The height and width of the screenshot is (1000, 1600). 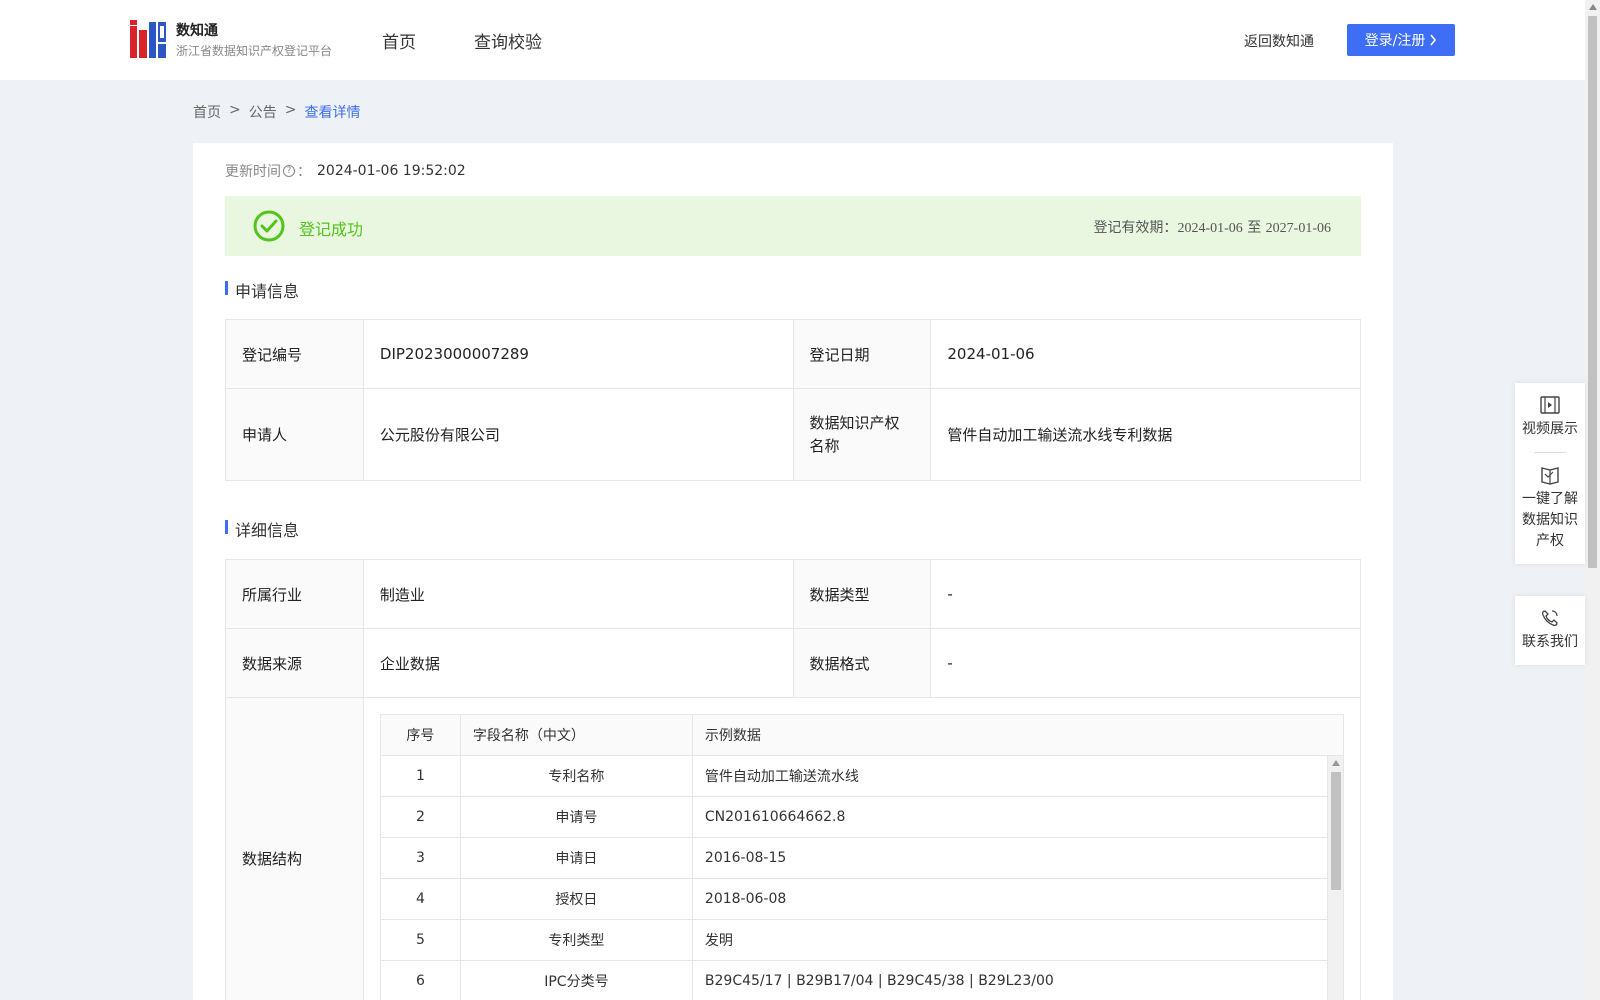 What do you see at coordinates (1550, 520) in the screenshot?
I see `learn-ip-label: 一键了解数据知识产权` at bounding box center [1550, 520].